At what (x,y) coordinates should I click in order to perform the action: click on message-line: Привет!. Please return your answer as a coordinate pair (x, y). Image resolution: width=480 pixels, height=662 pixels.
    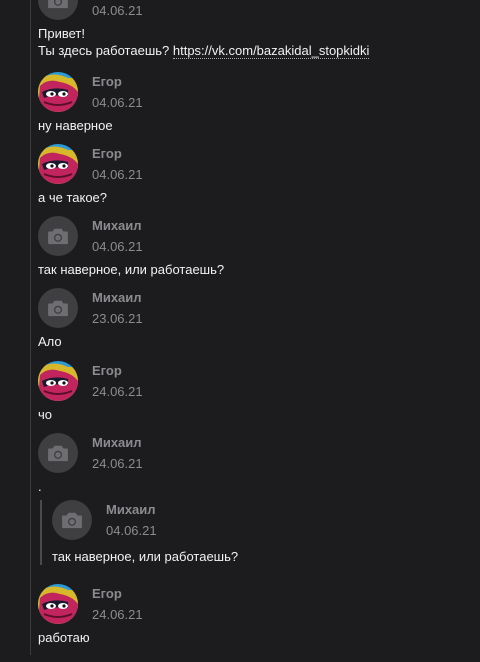
    Looking at the image, I should click on (61, 33).